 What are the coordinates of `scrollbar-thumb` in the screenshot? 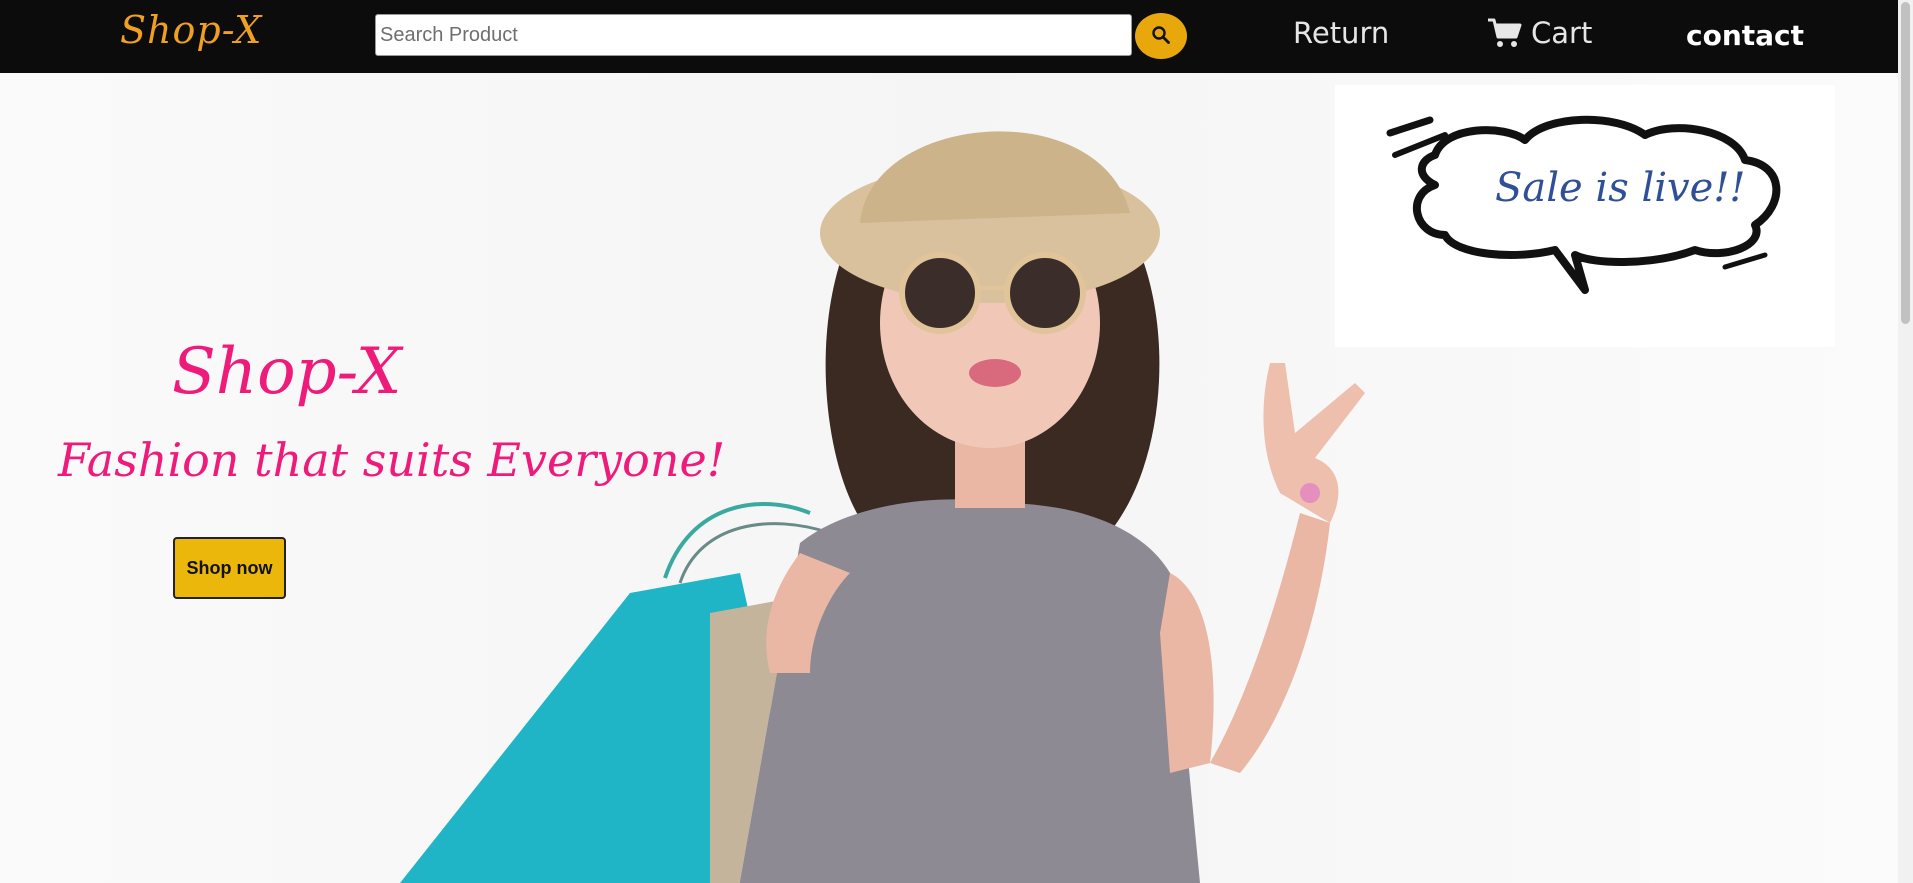 It's located at (1905, 163).